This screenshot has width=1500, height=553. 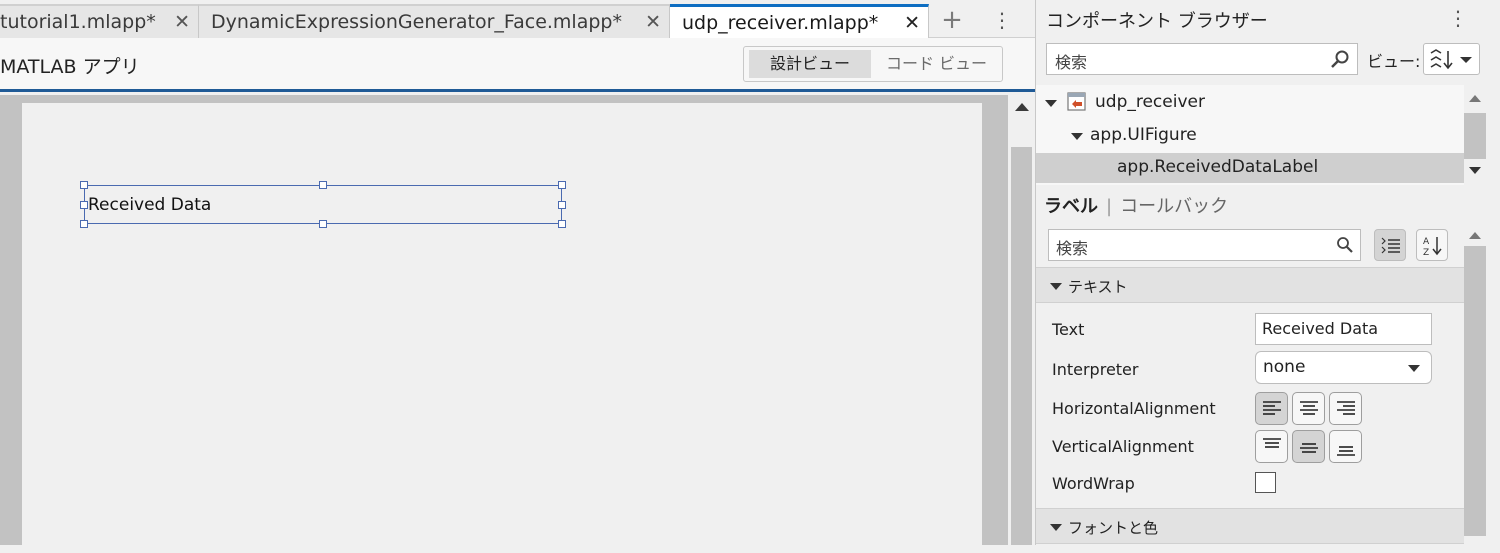 I want to click on section-text-header: テキスト, so click(x=1250, y=285).